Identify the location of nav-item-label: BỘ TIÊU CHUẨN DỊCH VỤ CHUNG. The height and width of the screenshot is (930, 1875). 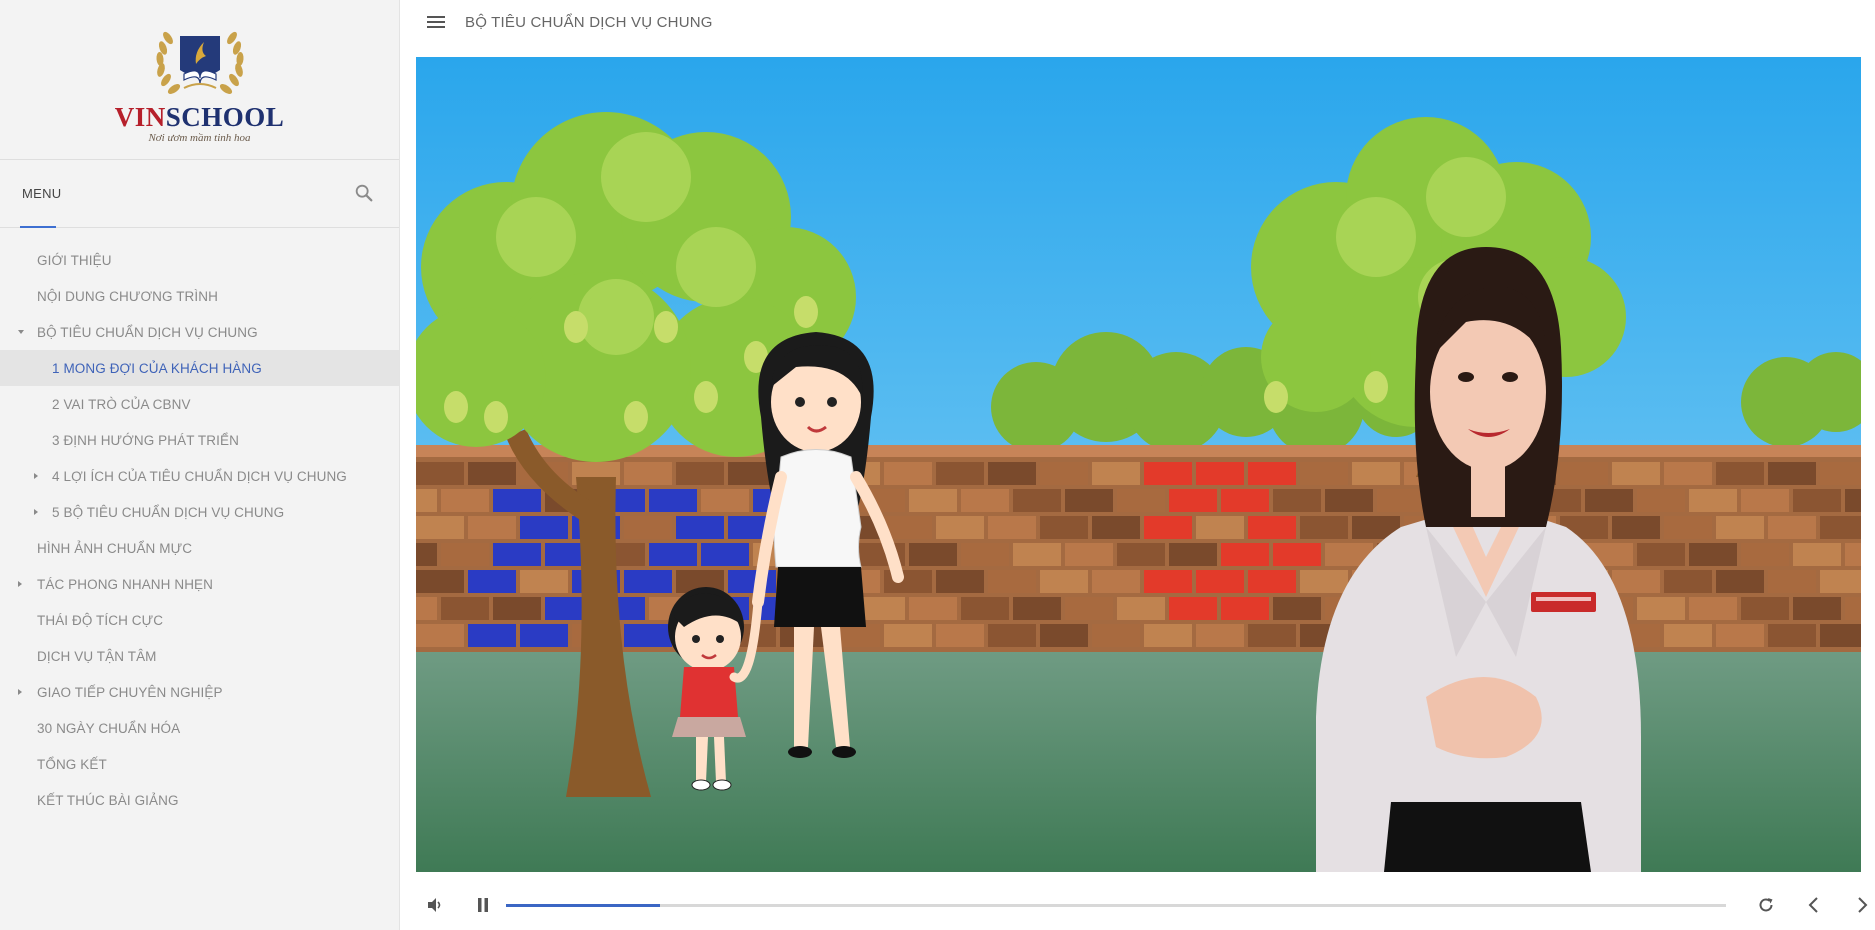
(147, 332).